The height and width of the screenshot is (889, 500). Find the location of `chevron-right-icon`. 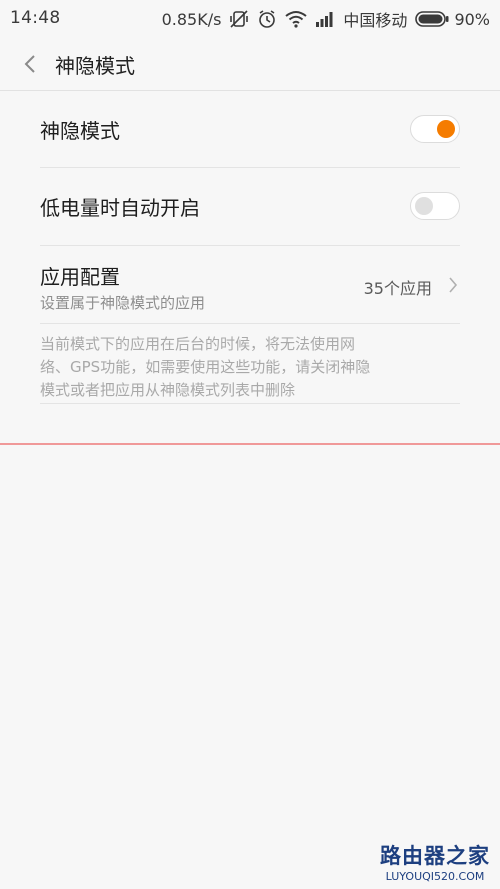

chevron-right-icon is located at coordinates (453, 285).